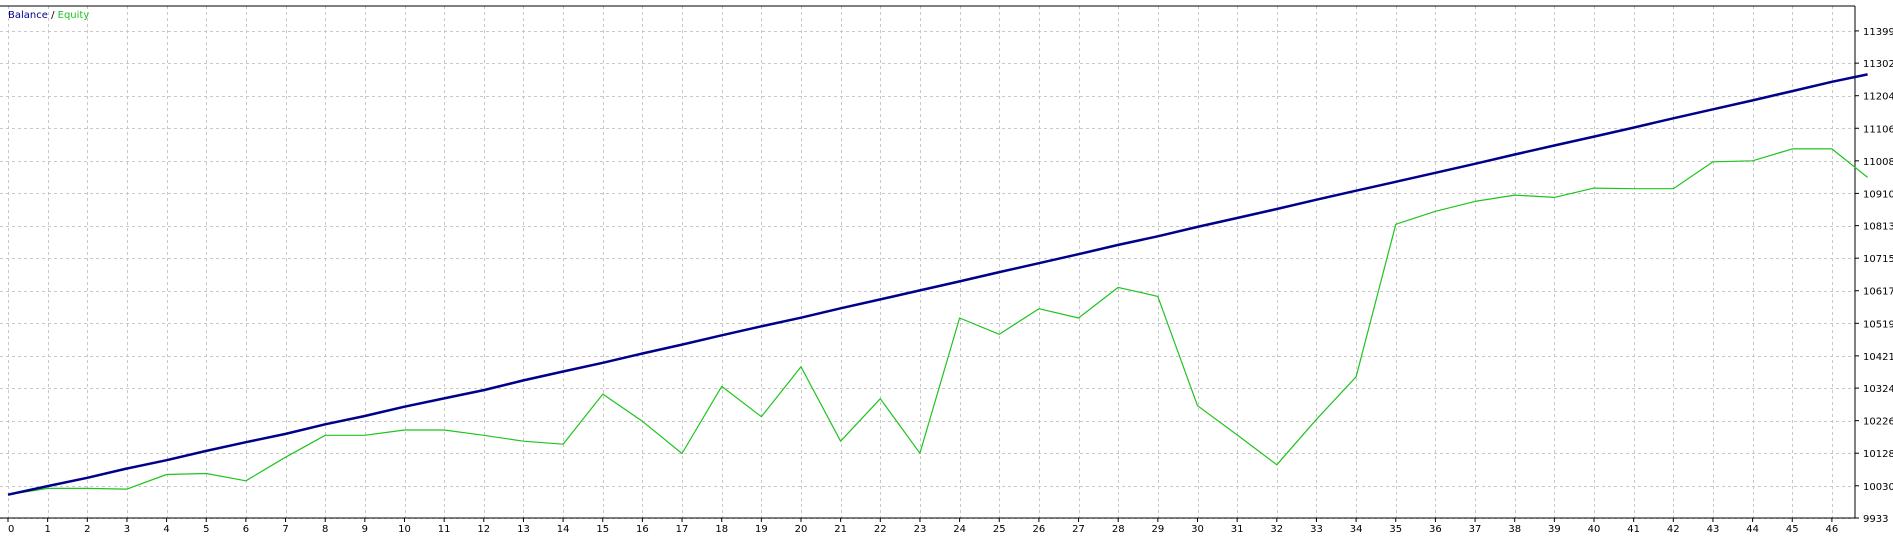 The width and height of the screenshot is (1893, 536). I want to click on y-tick-label: 10128, so click(1878, 454).